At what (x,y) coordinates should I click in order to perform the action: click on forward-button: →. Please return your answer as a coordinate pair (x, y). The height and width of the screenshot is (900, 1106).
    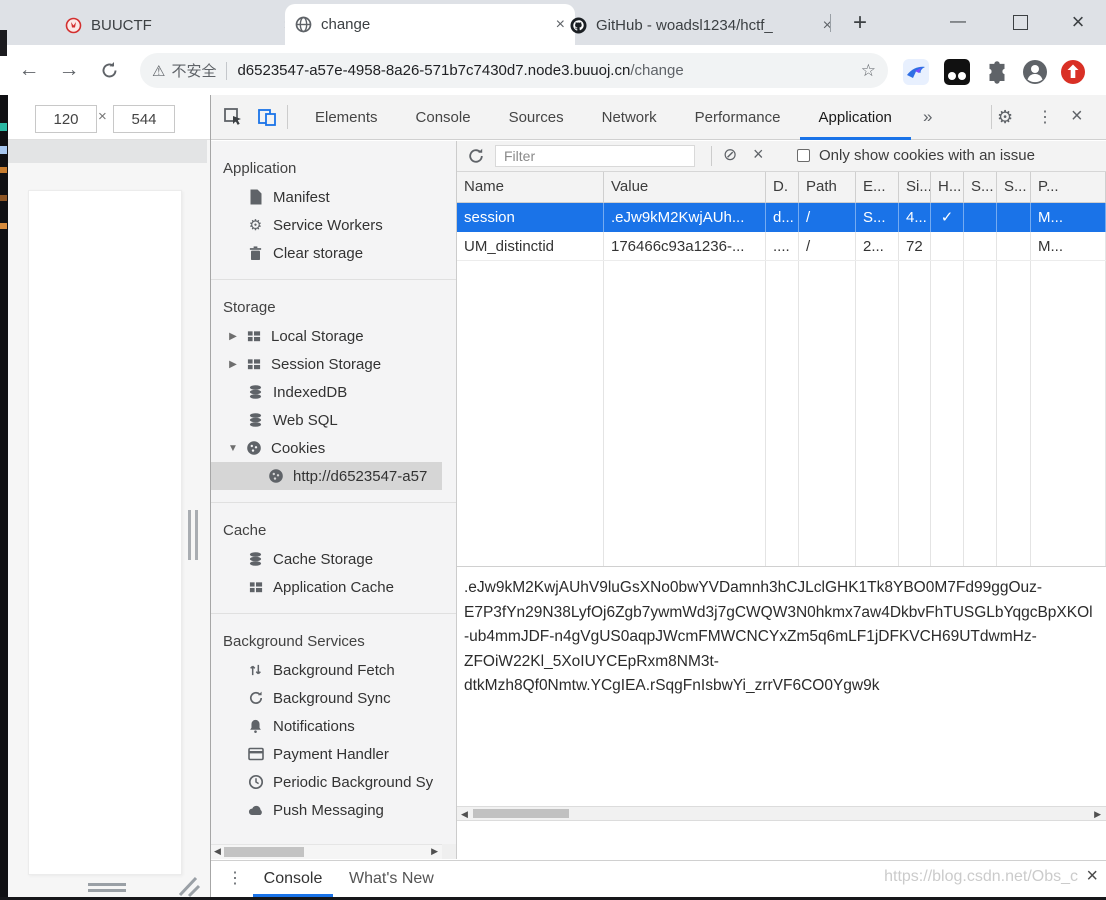
    Looking at the image, I should click on (69, 70).